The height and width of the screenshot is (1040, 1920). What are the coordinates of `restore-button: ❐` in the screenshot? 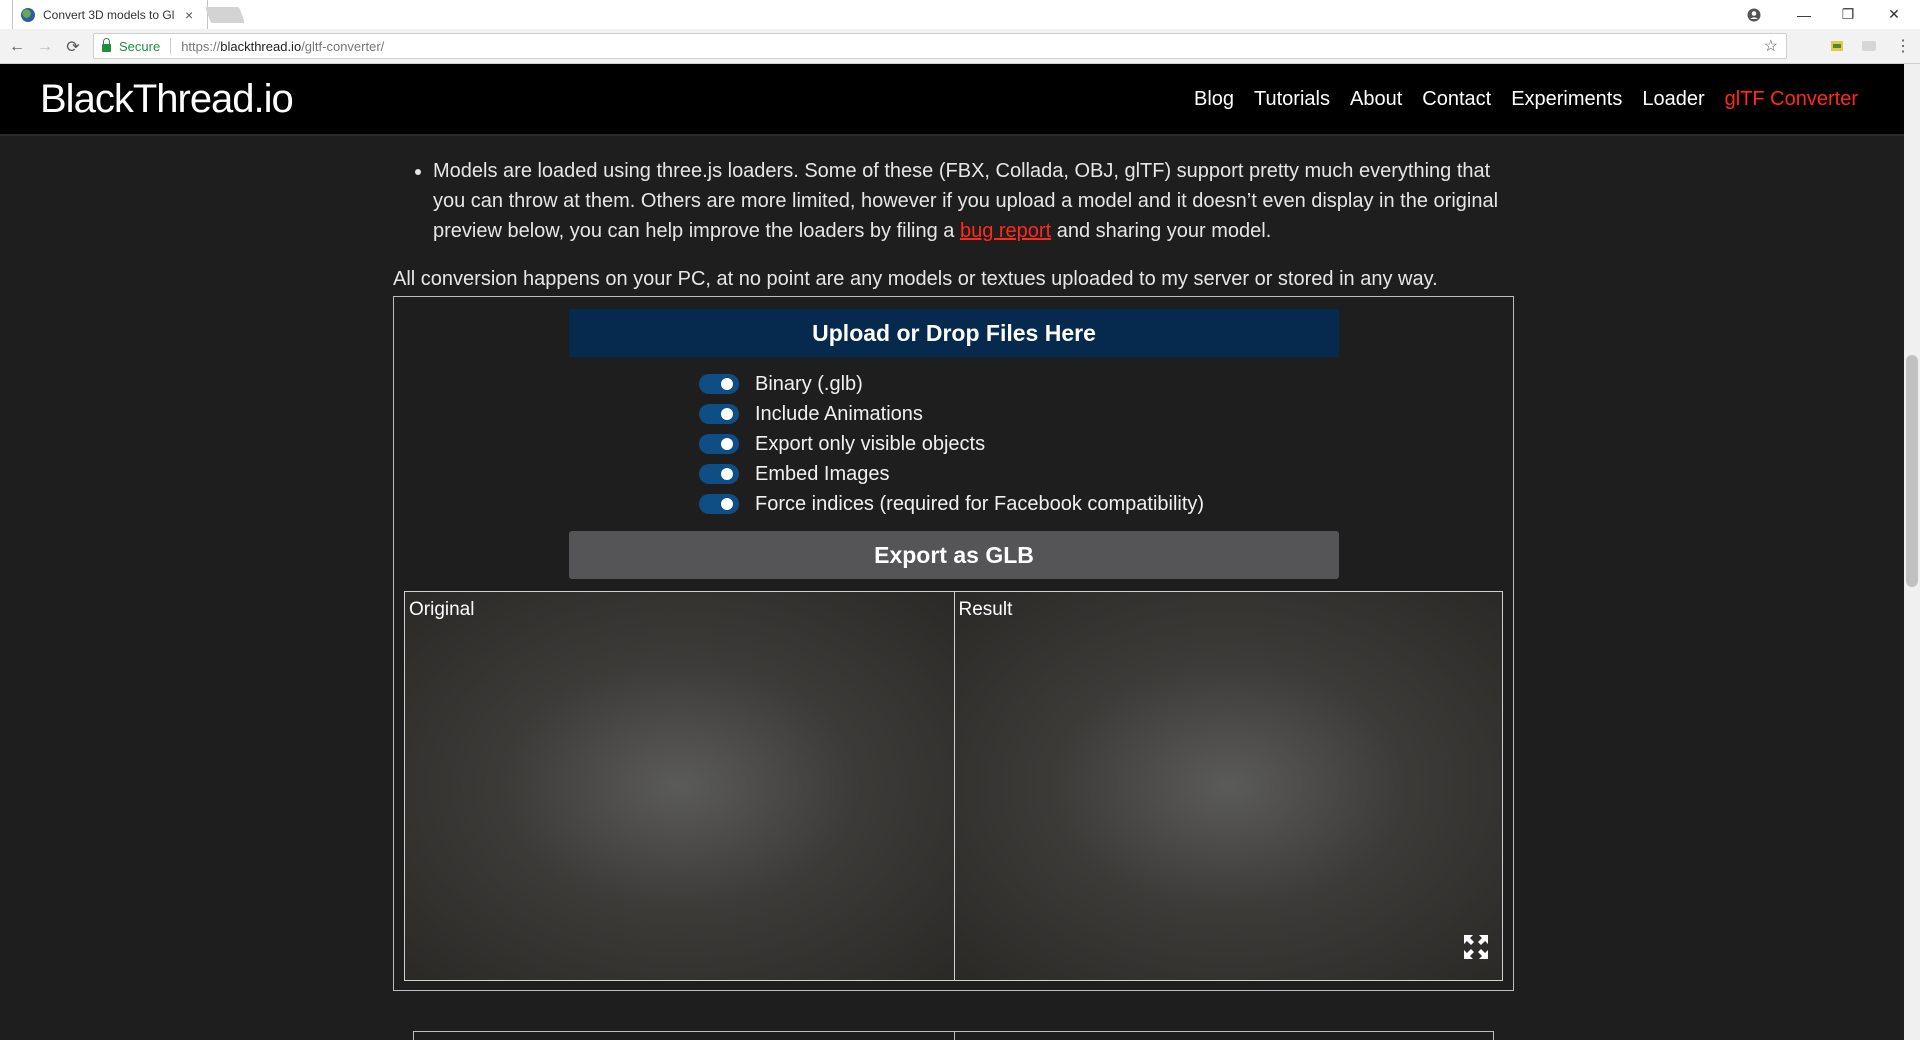 It's located at (1848, 14).